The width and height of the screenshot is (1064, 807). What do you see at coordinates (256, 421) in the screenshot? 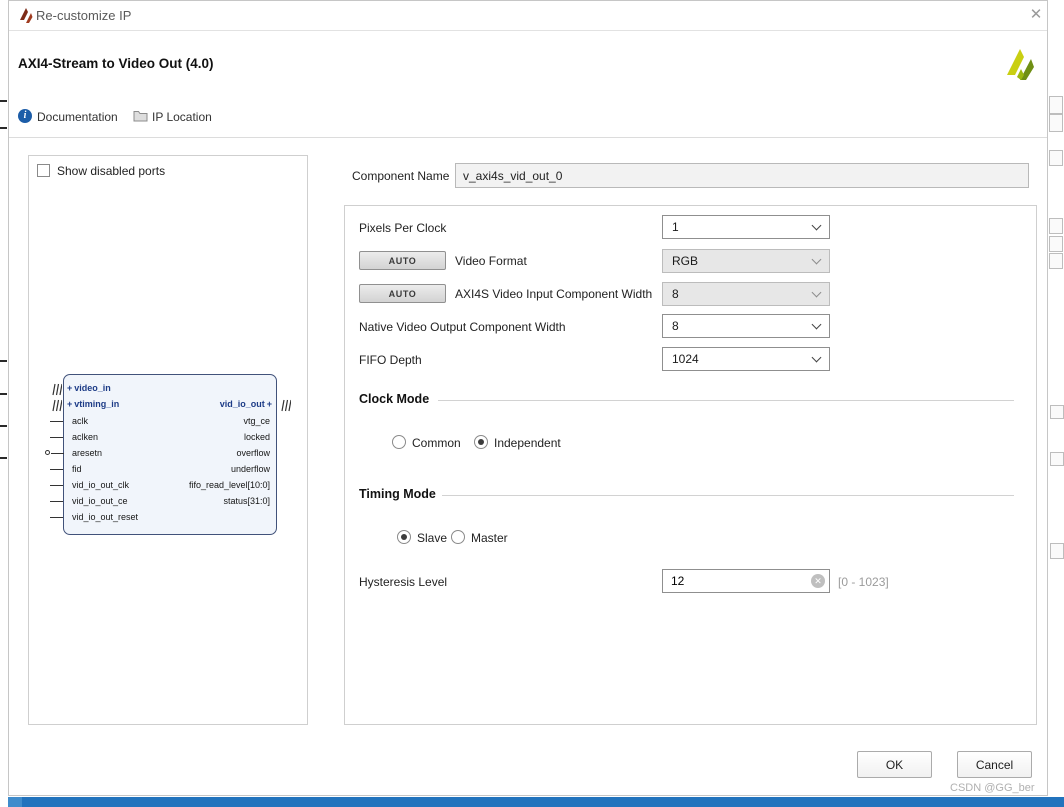
I see `port-vtg-ce: vtg_ce` at bounding box center [256, 421].